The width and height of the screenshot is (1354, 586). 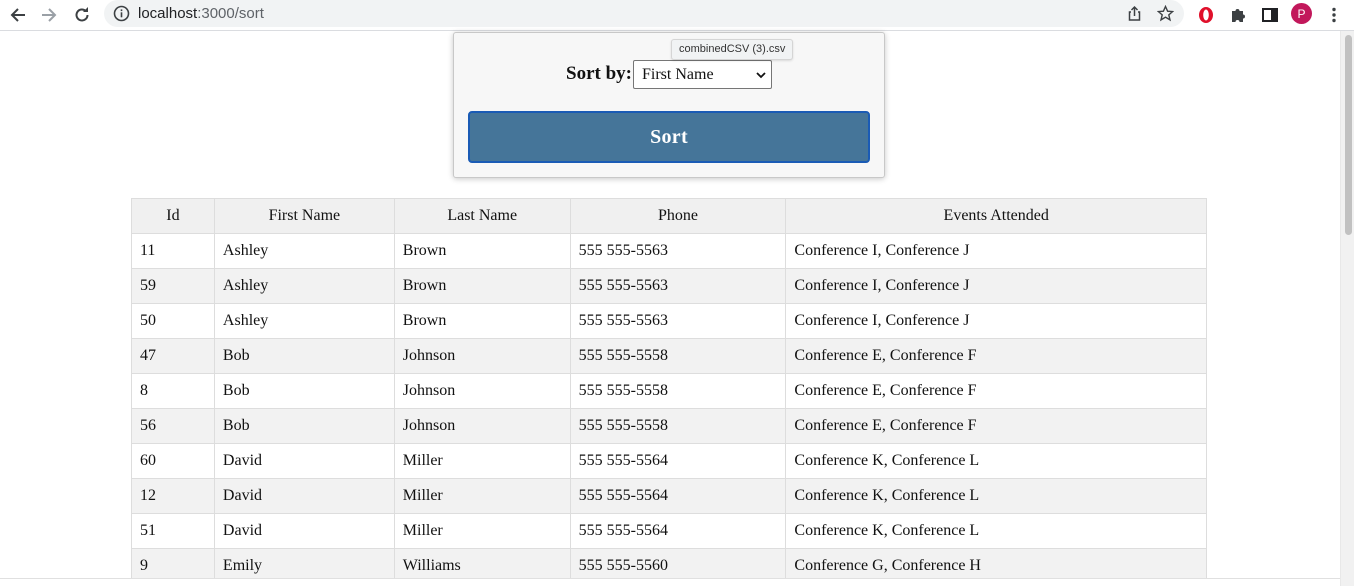 I want to click on column-header-id: Id, so click(x=173, y=216).